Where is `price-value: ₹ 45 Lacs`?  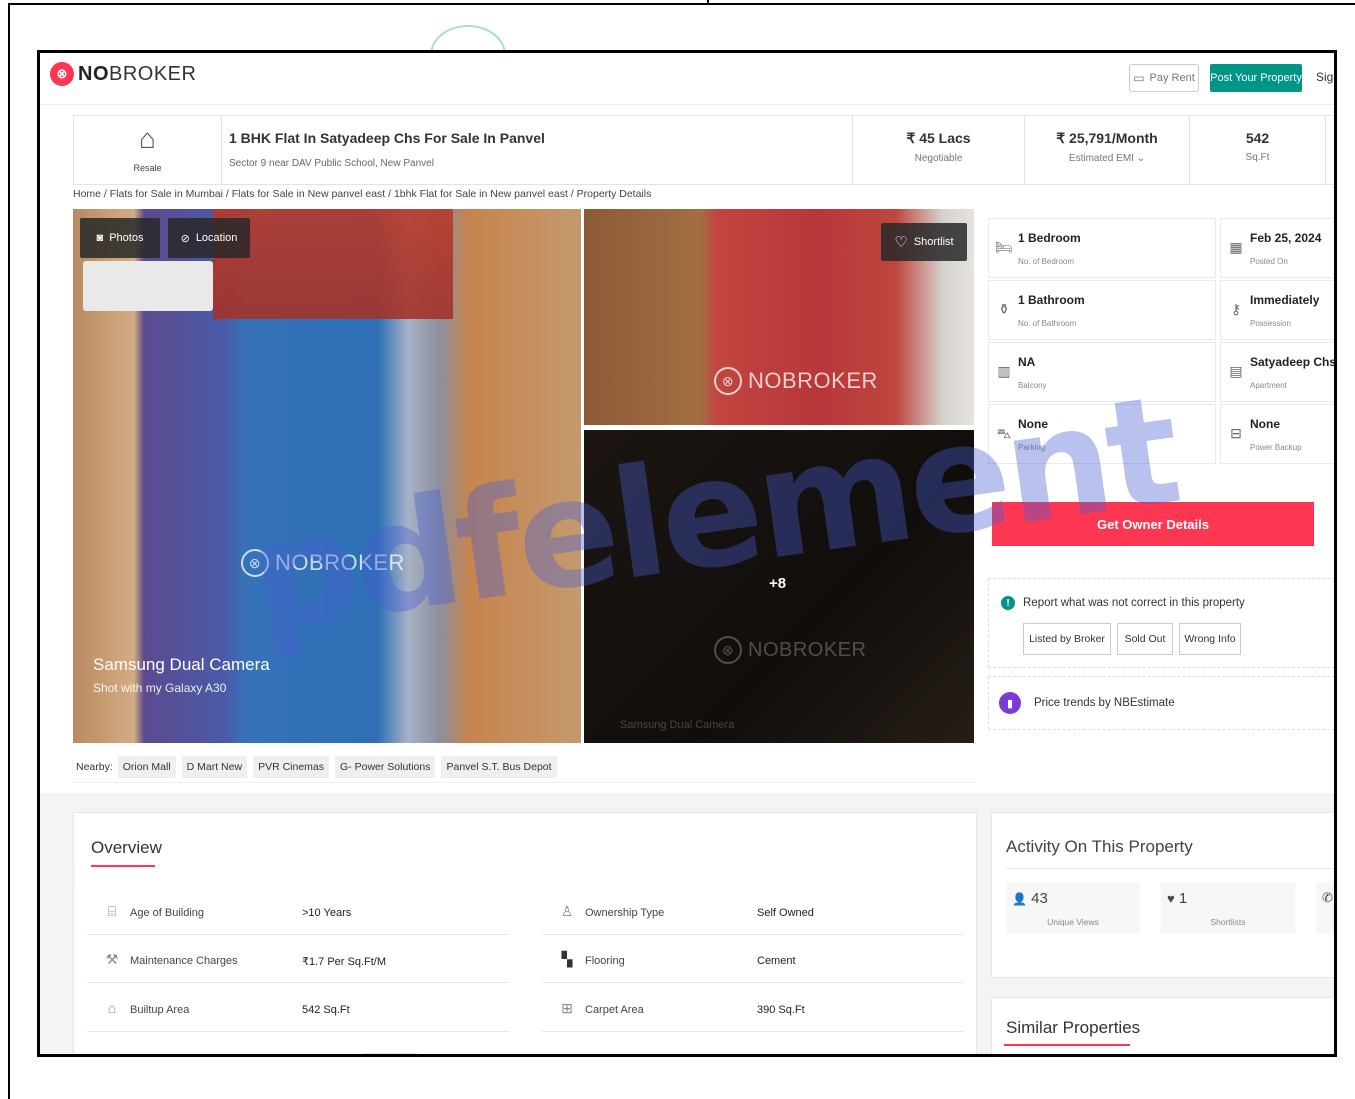
price-value: ₹ 45 Lacs is located at coordinates (938, 138).